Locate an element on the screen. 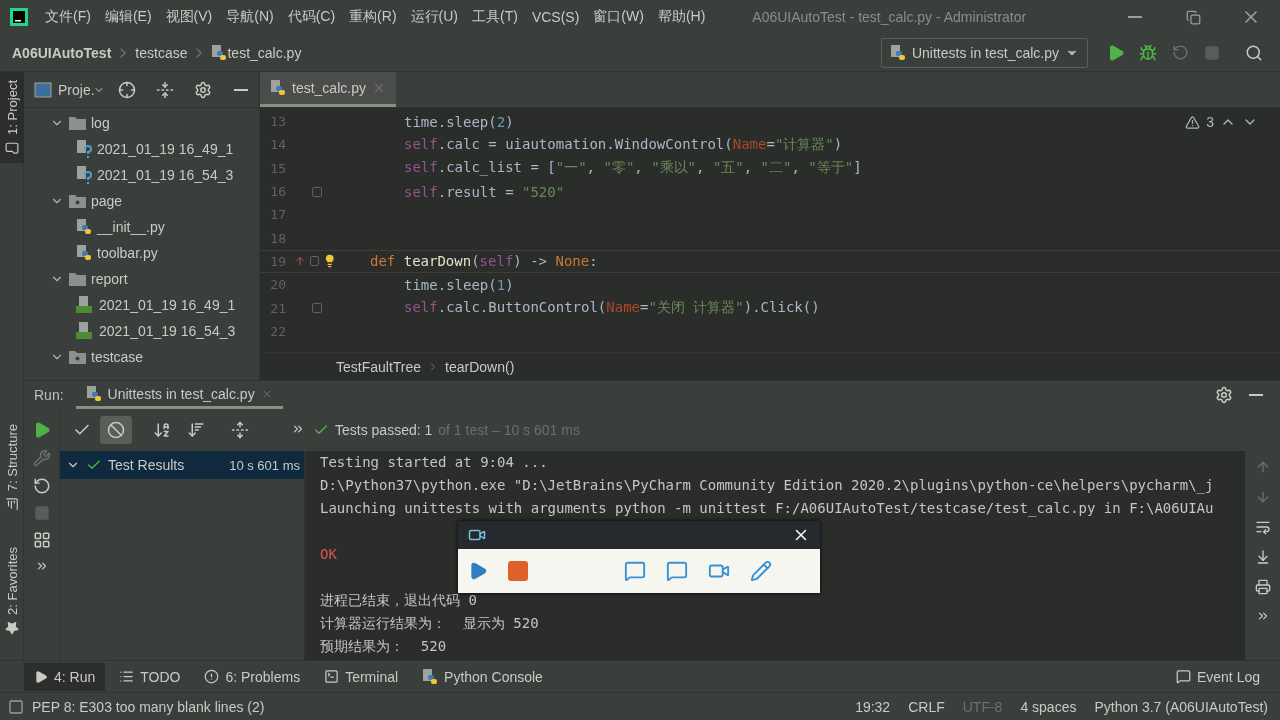 This screenshot has height=720, width=1280. tool-window-tab: 7: Structure is located at coordinates (12, 468).